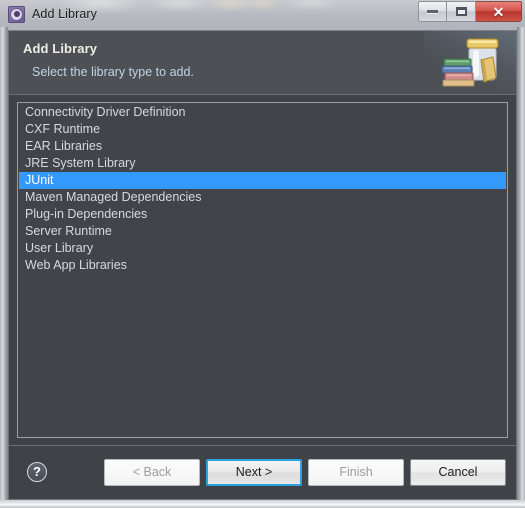  I want to click on list-item: Connectivity Driver Definition, so click(262, 112).